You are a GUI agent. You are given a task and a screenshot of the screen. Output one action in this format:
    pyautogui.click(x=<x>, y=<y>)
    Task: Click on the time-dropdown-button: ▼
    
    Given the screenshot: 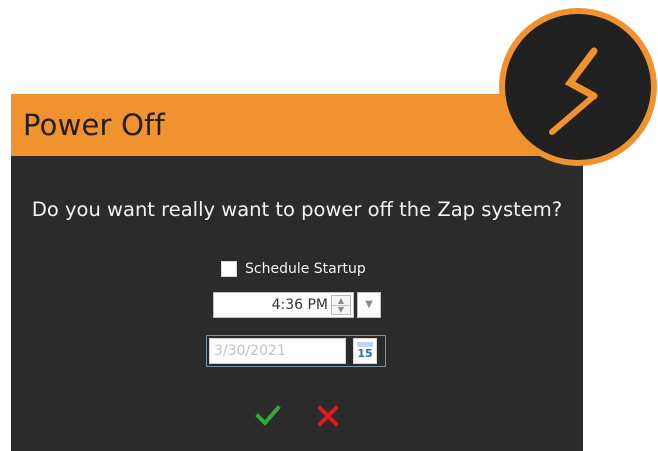 What is the action you would take?
    pyautogui.click(x=369, y=305)
    